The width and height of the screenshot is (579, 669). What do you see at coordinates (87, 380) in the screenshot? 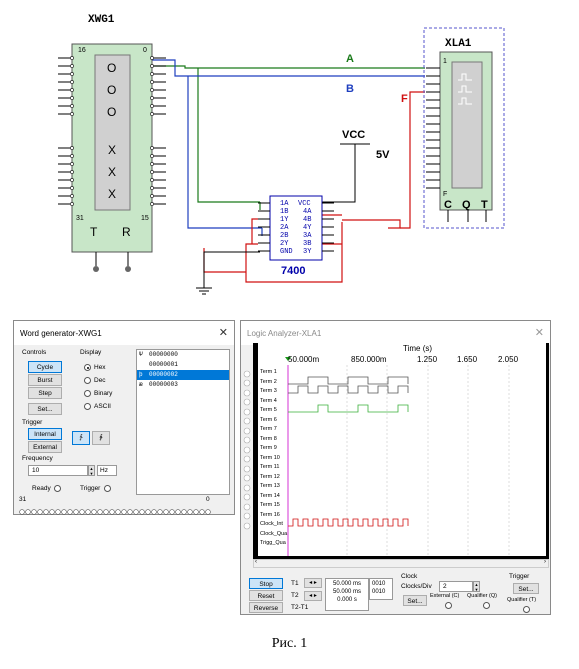
I see `dec-radio` at bounding box center [87, 380].